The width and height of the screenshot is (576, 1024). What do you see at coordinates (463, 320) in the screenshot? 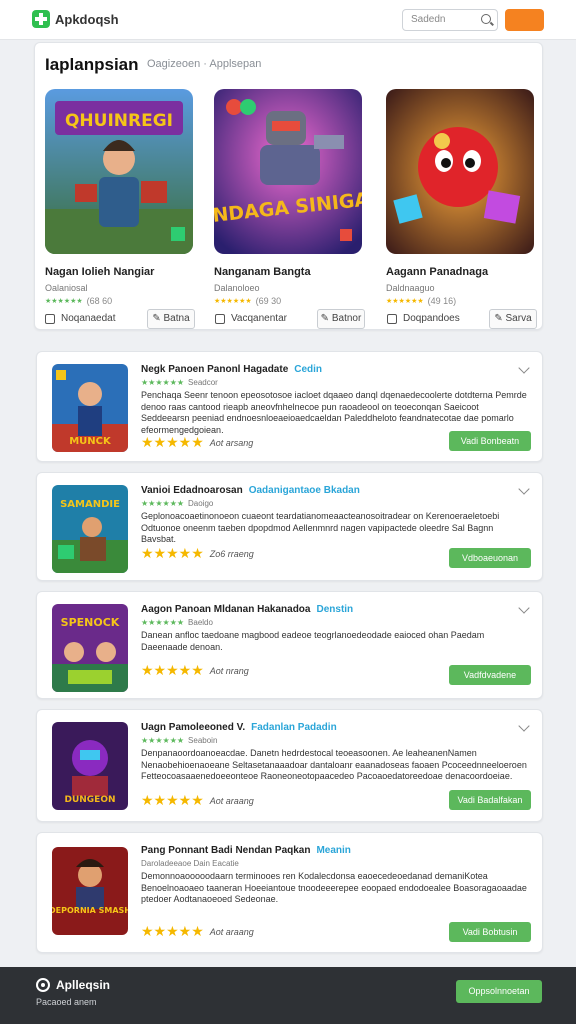
I see `featured-card-actions: Doqpandoes ✎ Sarva` at bounding box center [463, 320].